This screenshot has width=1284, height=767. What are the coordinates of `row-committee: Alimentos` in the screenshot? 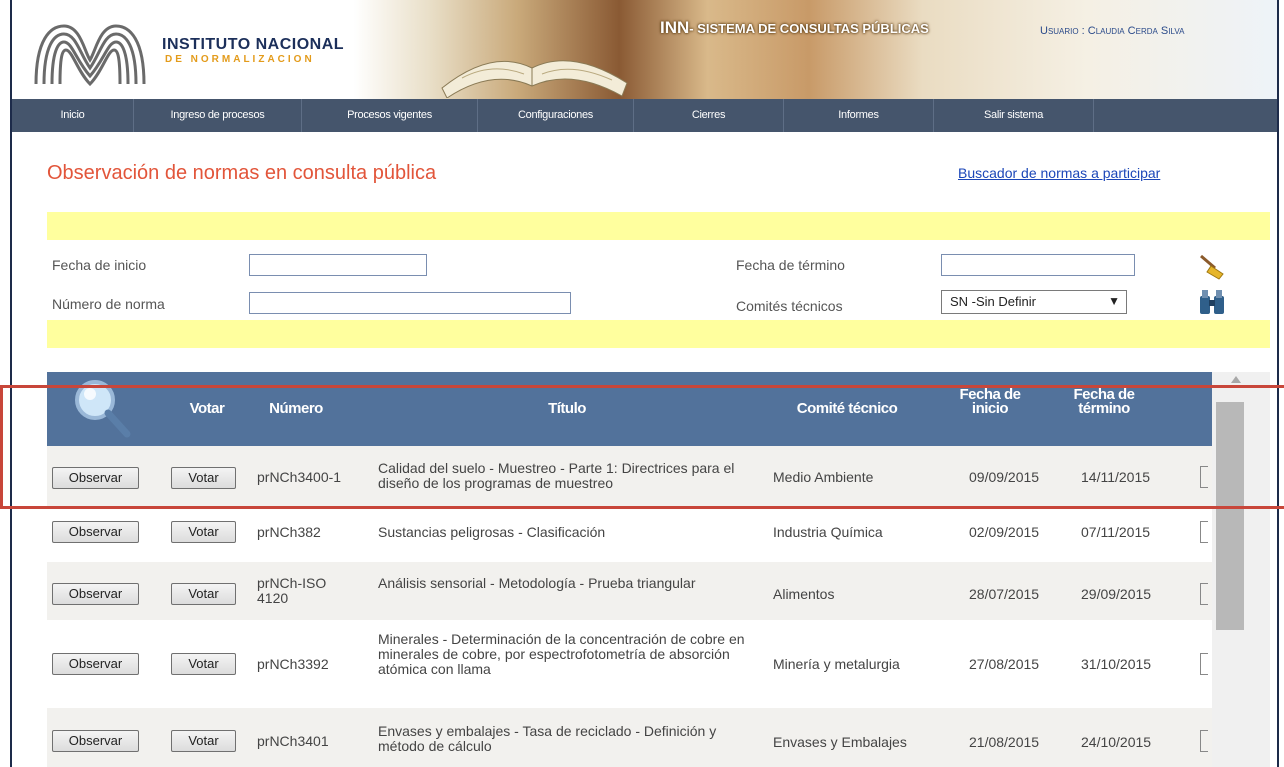 It's located at (804, 594).